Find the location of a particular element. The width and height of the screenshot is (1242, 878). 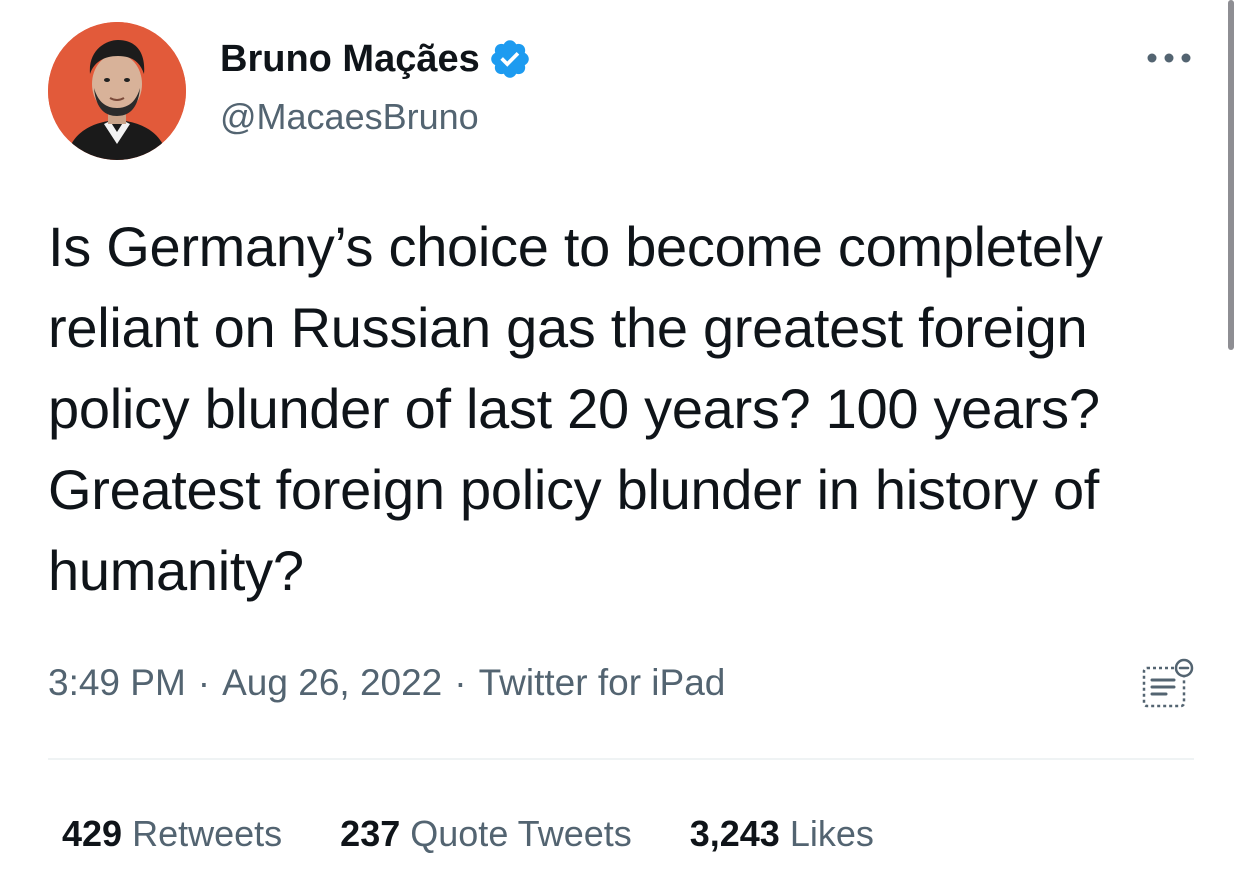

tweet-date: Aug 26, 2022 is located at coordinates (332, 683).